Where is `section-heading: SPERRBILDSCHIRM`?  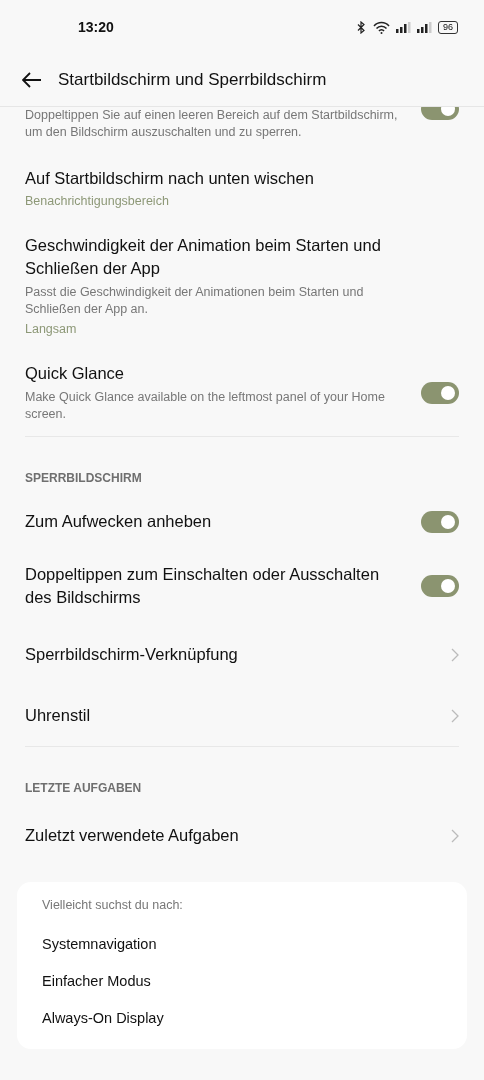 section-heading: SPERRBILDSCHIRM is located at coordinates (84, 478).